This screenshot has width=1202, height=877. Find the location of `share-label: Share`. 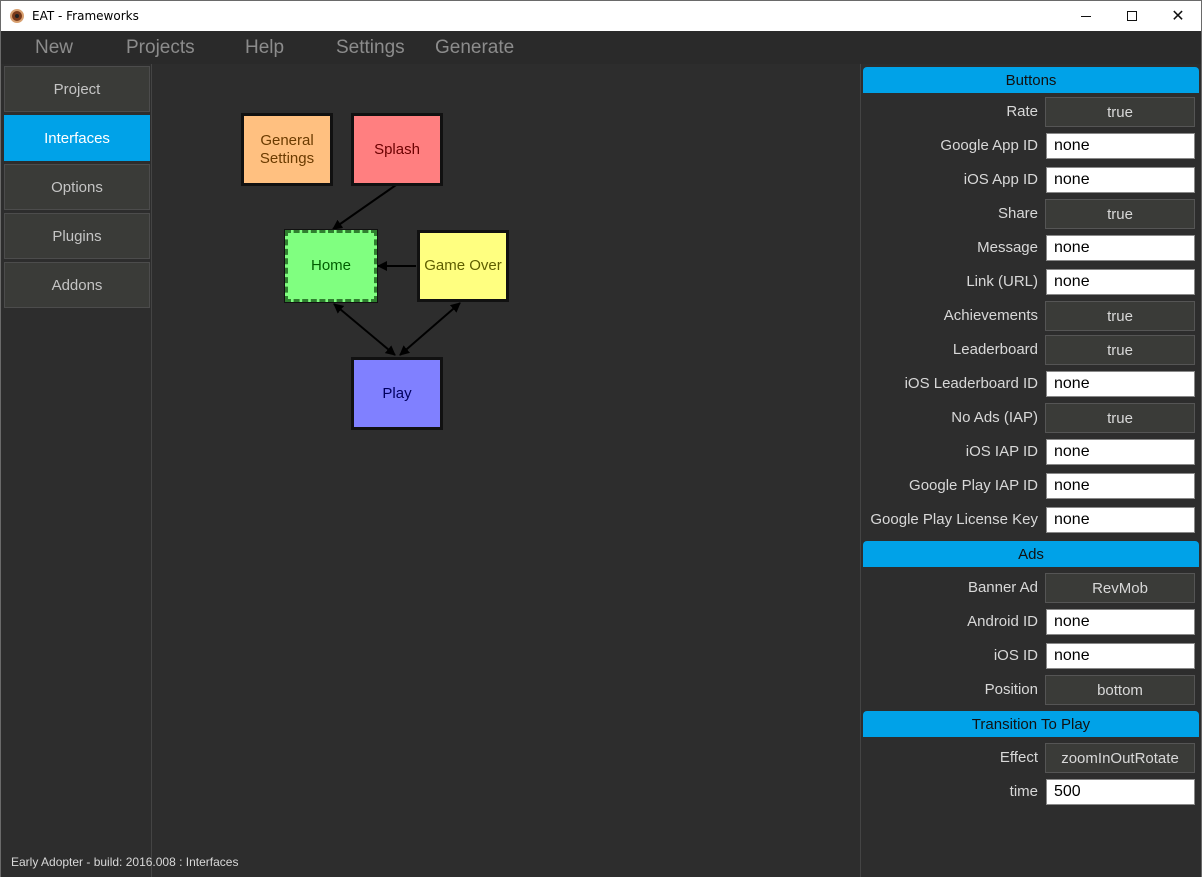

share-label: Share is located at coordinates (1017, 213).